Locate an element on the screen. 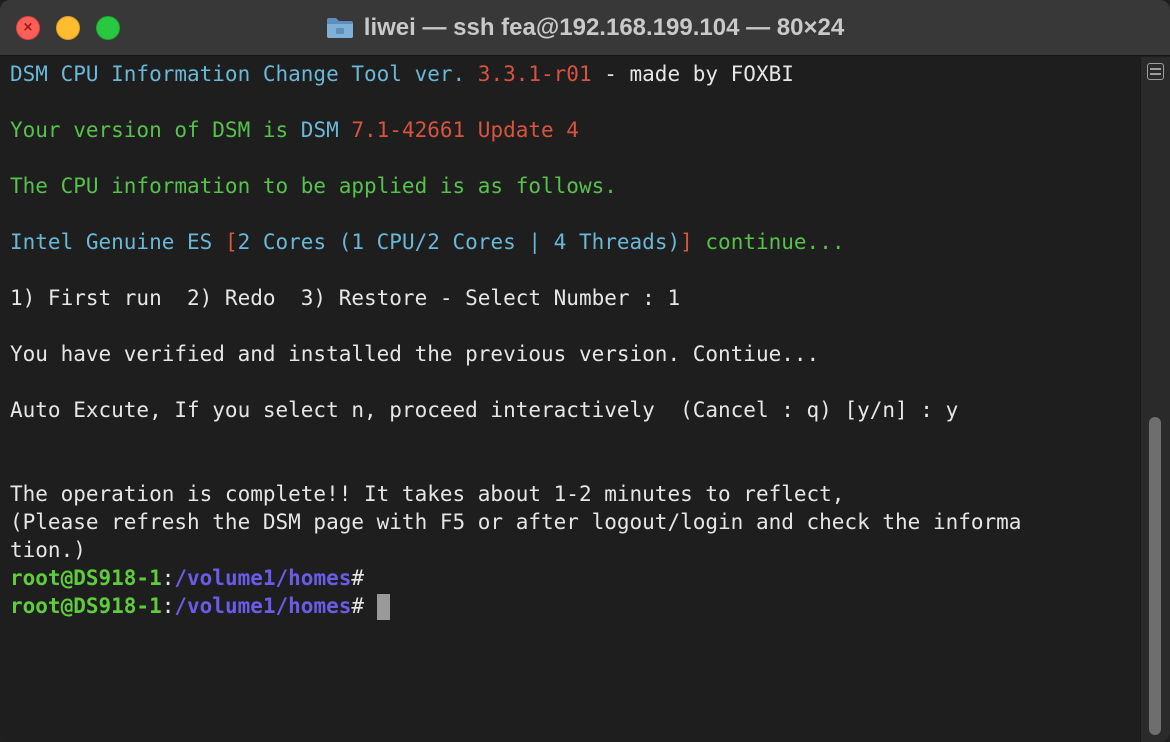 This screenshot has height=742, width=1170. window-title-area: liwei — ssh fea@192.168.199.104 — 80×24 is located at coordinates (585, 28).